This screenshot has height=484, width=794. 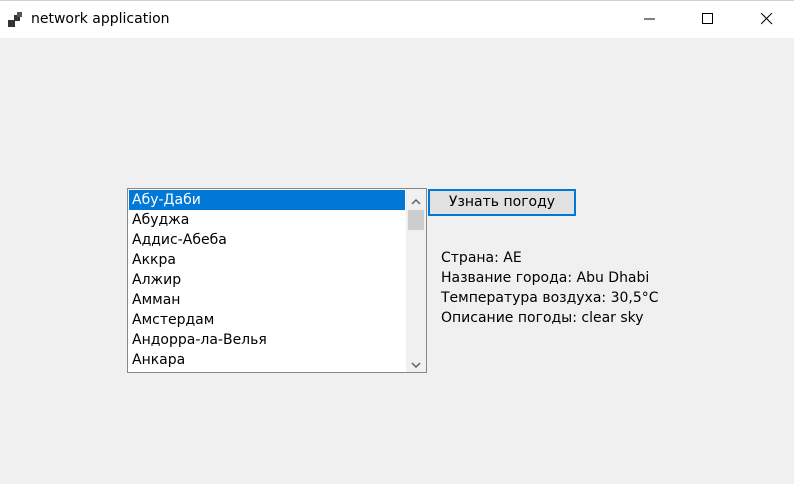 I want to click on country-label: Страна: AE, so click(x=481, y=258).